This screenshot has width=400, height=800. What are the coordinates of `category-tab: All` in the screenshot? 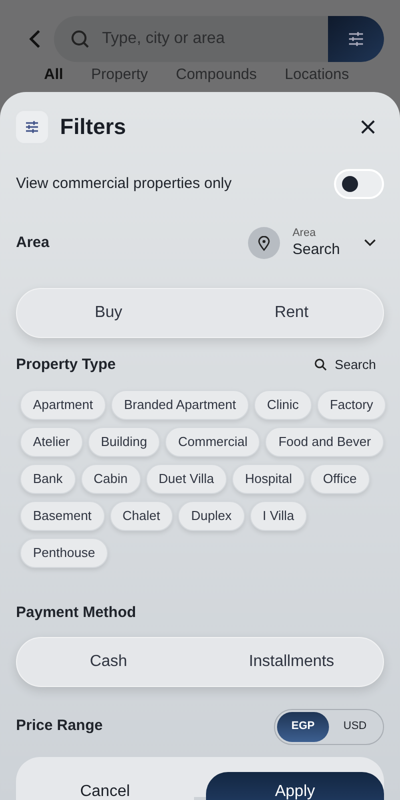 It's located at (54, 75).